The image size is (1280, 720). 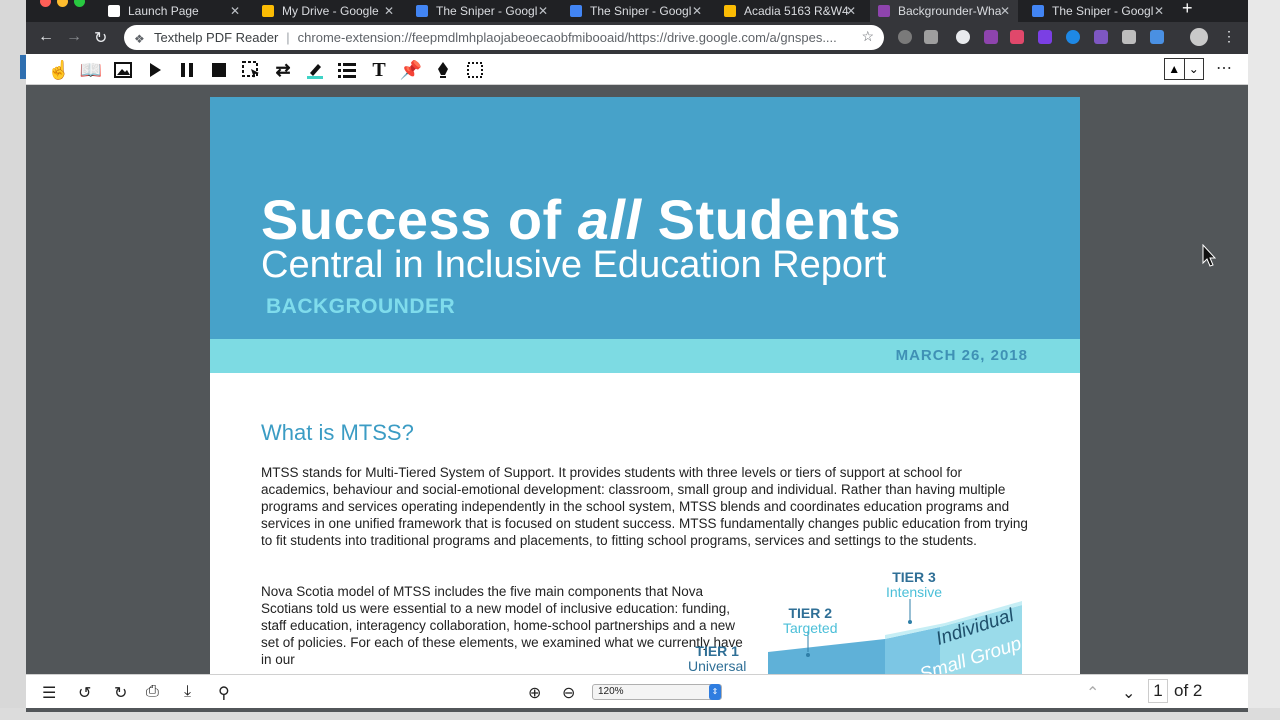 I want to click on title-emphasis: all, so click(x=609, y=219).